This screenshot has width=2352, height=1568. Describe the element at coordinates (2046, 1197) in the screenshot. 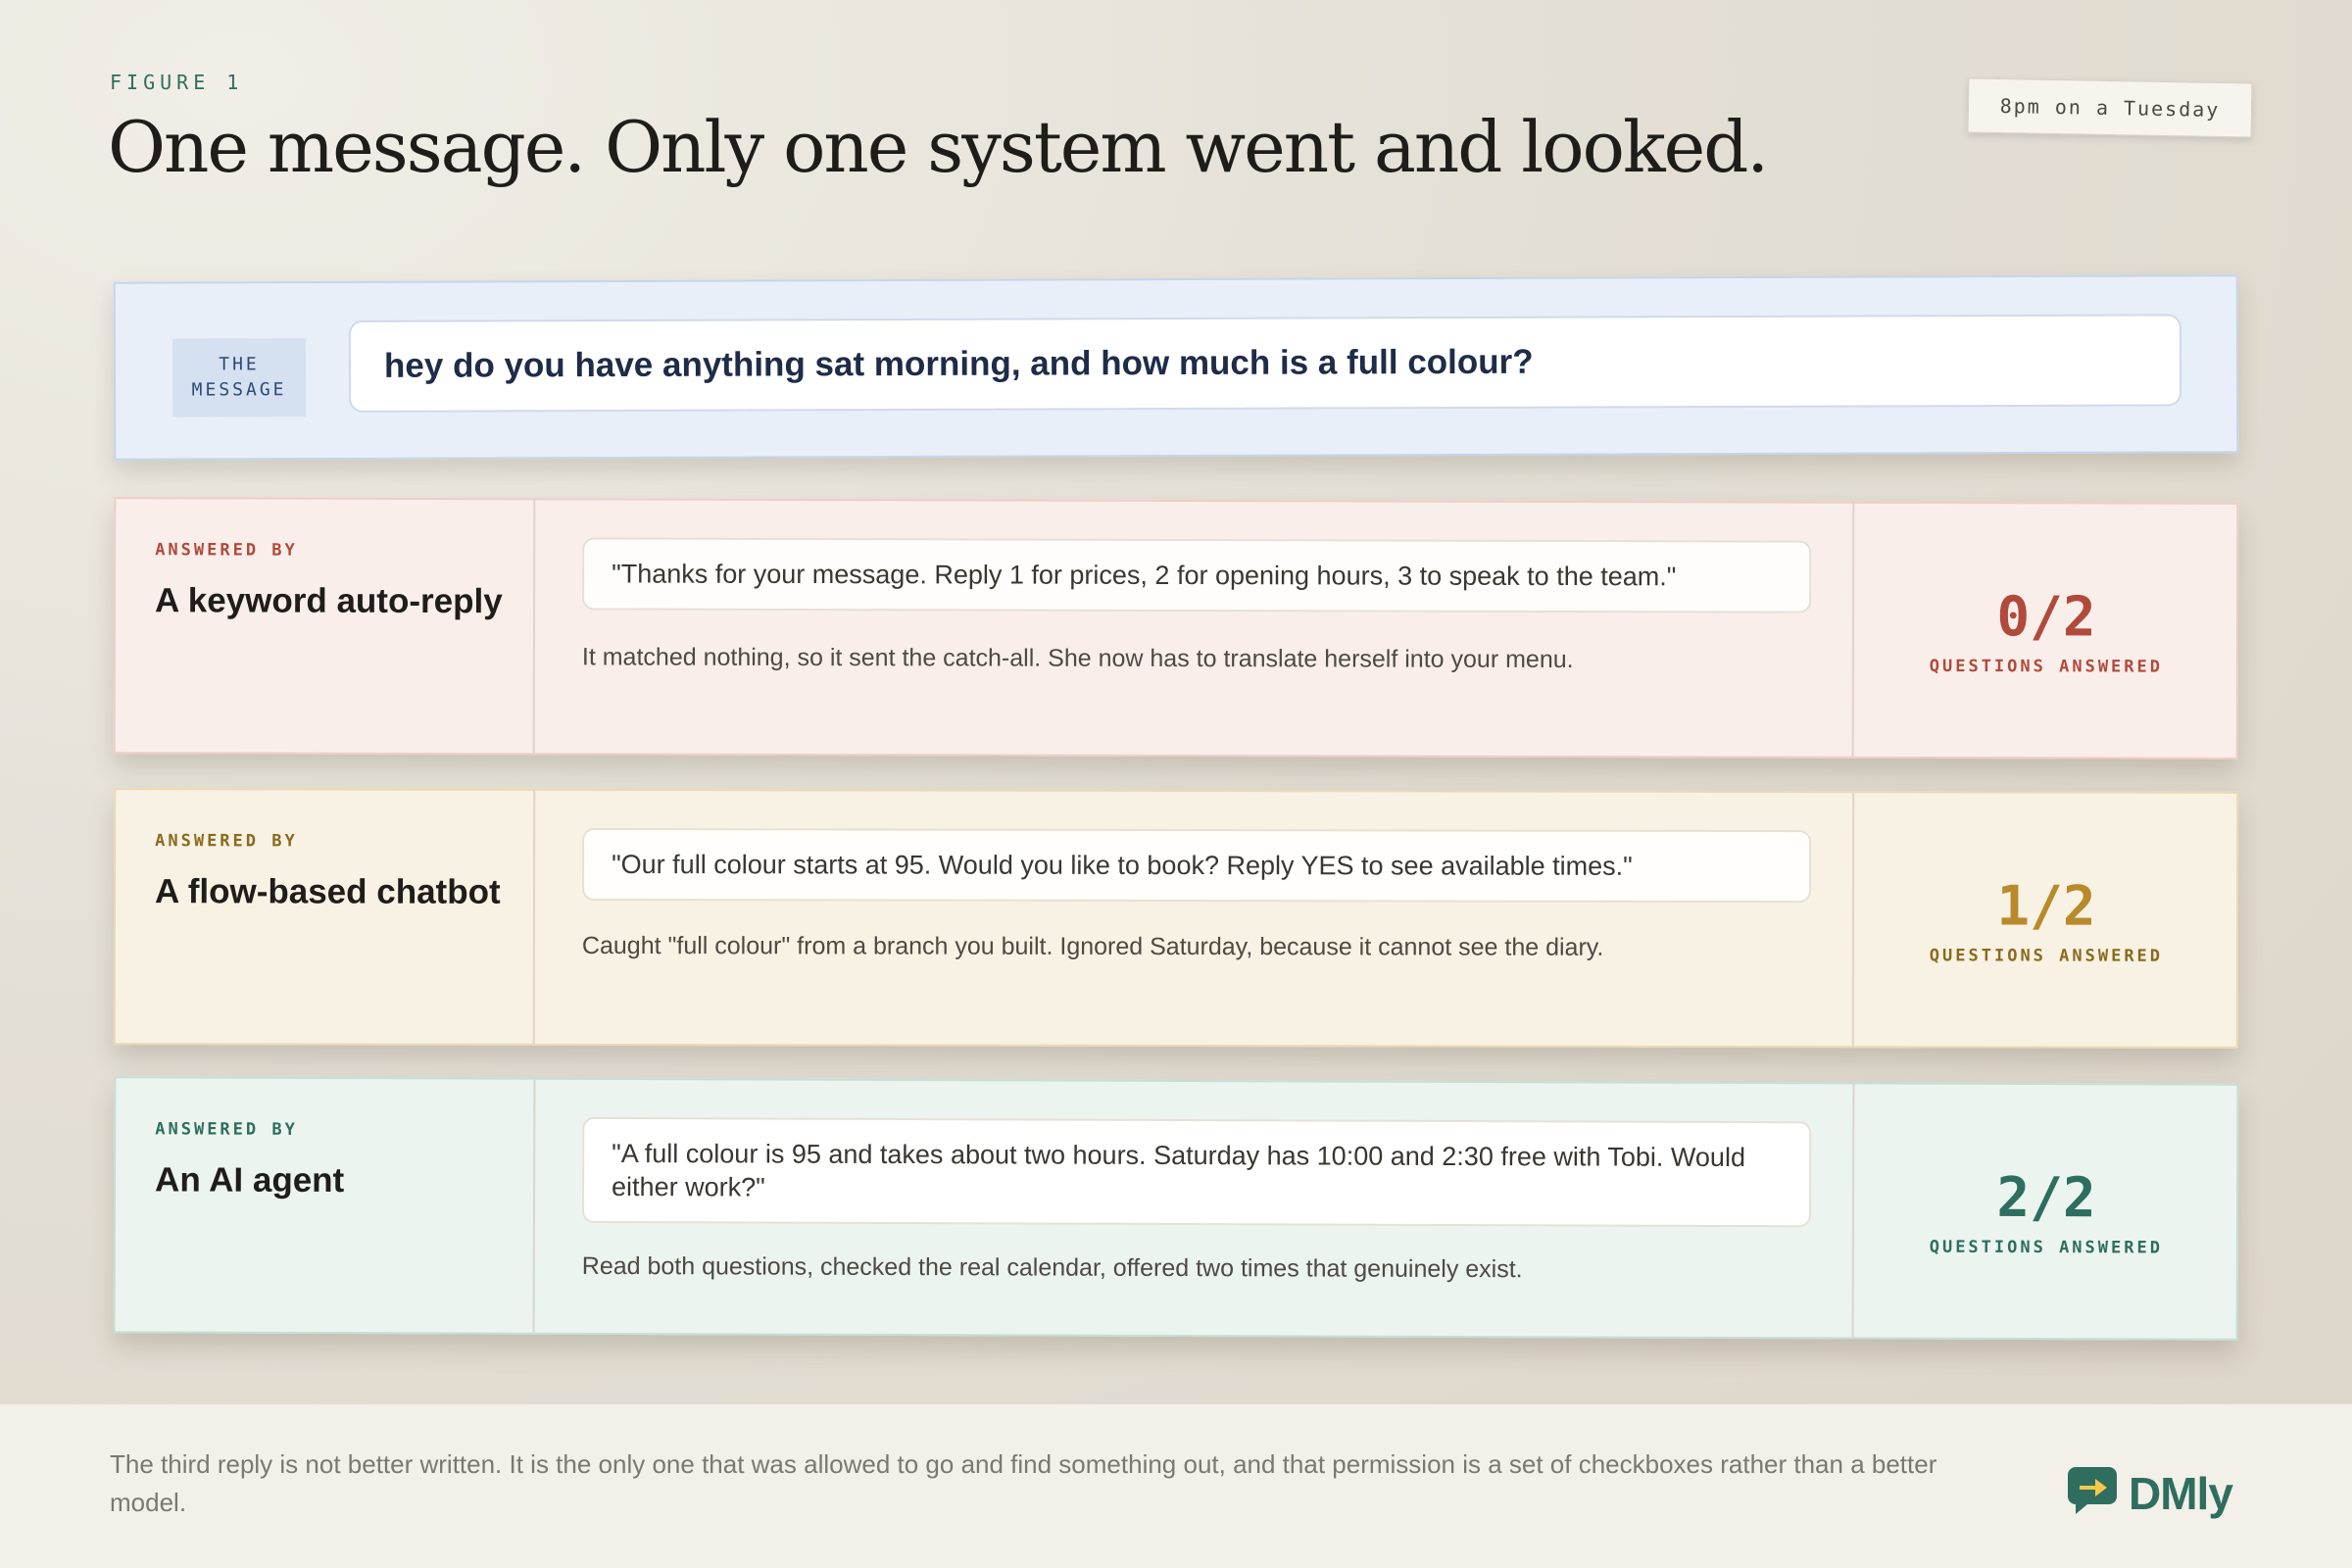

I see `score-value: 2/2` at that location.